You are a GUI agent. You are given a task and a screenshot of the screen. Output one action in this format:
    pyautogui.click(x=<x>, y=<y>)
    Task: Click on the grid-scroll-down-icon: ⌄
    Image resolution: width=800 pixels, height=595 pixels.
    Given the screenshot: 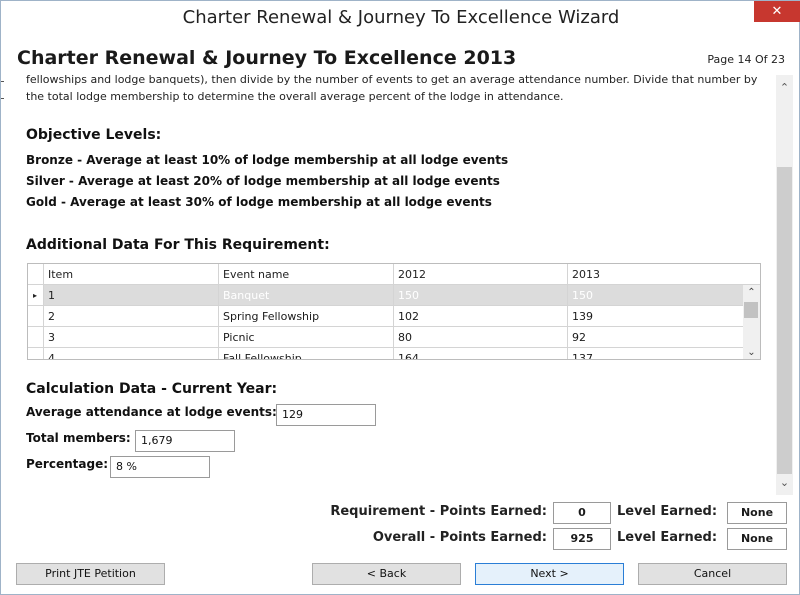 What is the action you would take?
    pyautogui.click(x=751, y=352)
    